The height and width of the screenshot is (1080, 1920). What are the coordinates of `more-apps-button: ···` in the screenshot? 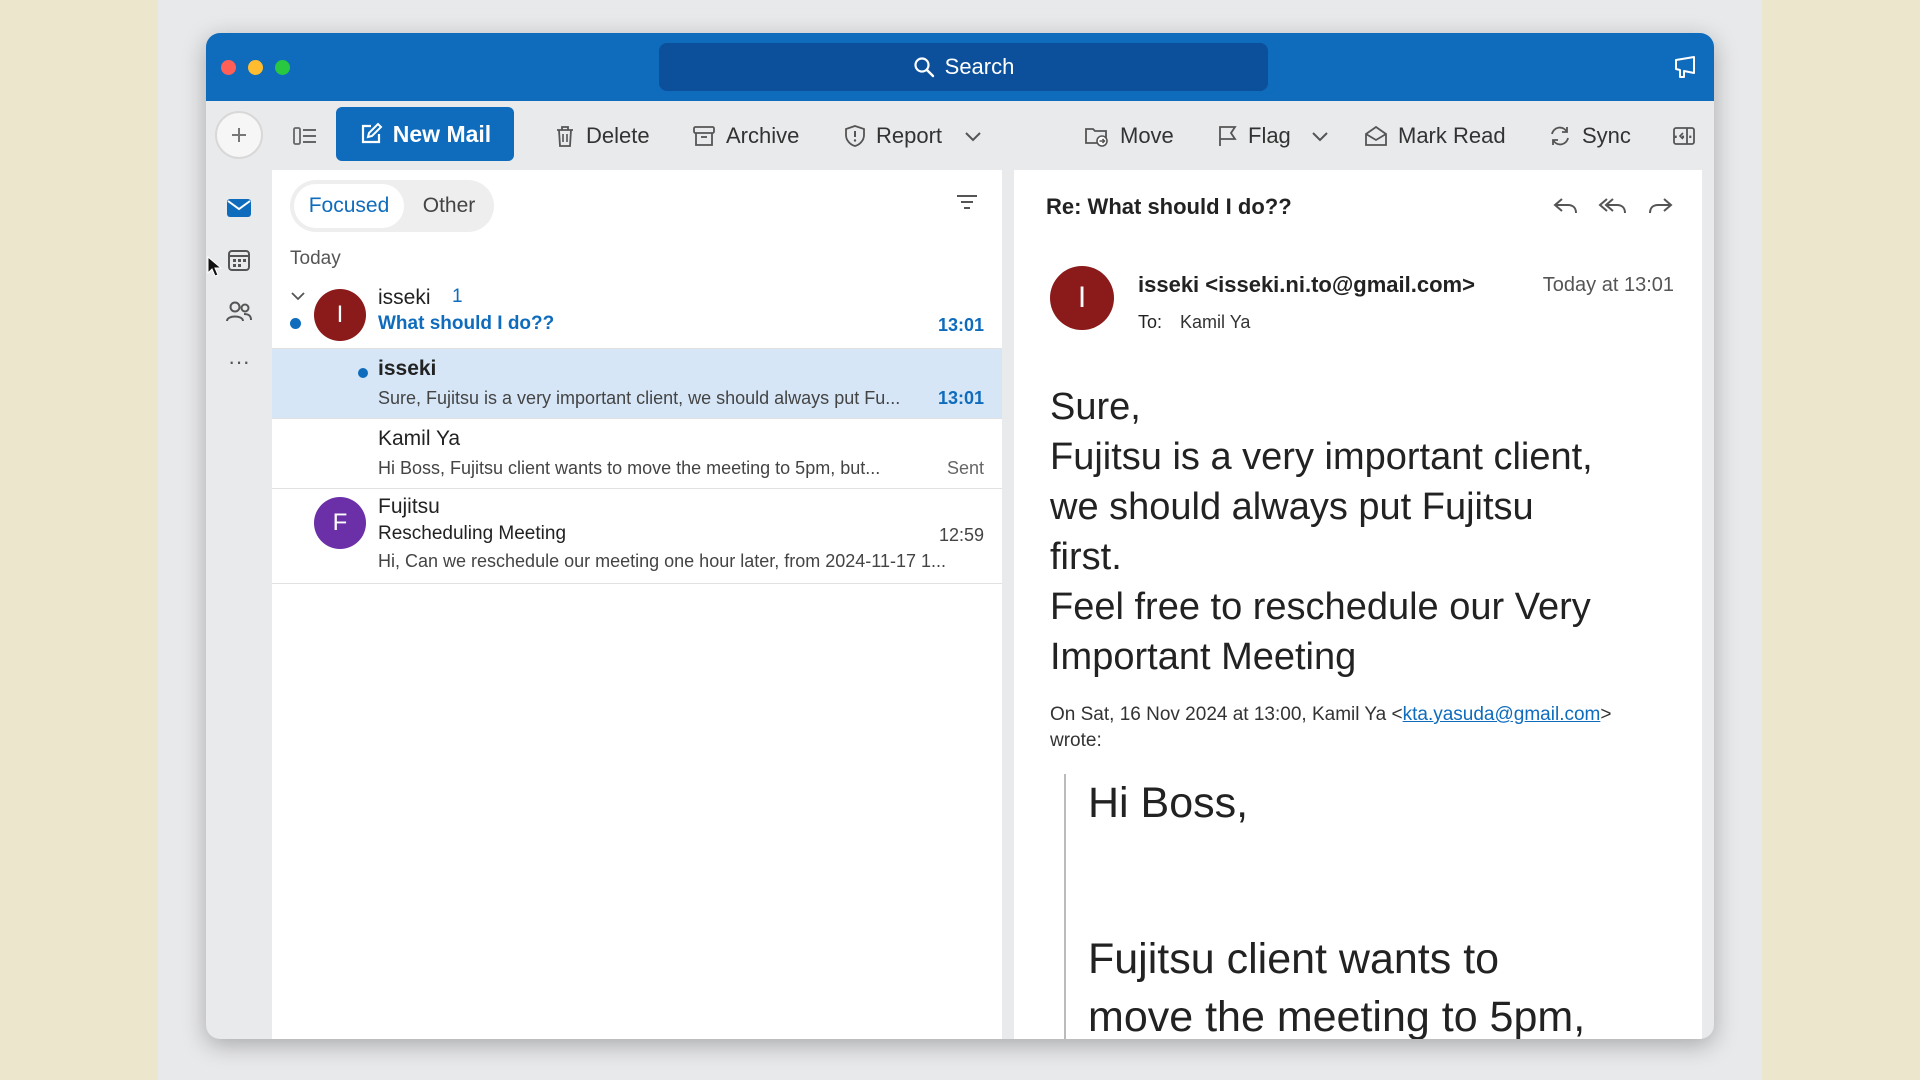 It's located at (239, 362).